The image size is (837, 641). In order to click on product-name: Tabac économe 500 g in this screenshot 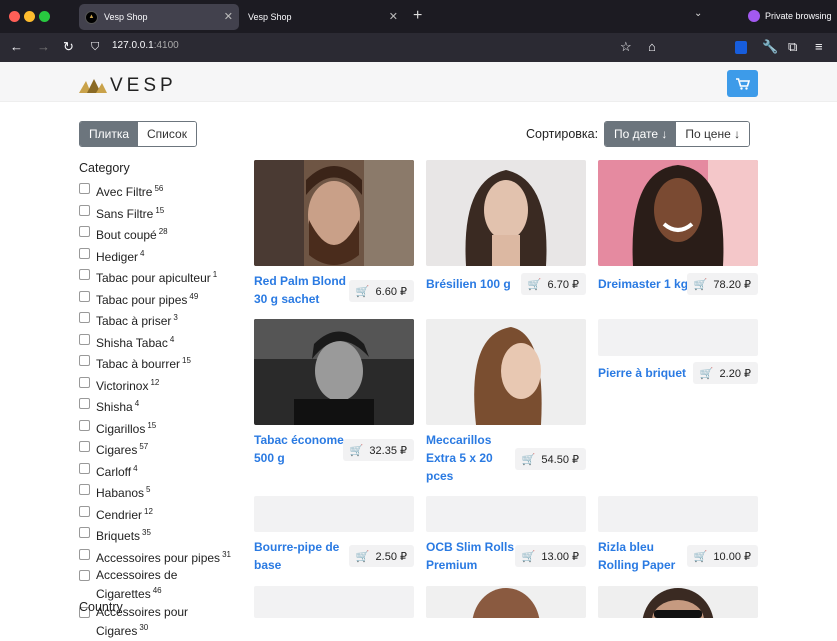, I will do `click(301, 449)`.